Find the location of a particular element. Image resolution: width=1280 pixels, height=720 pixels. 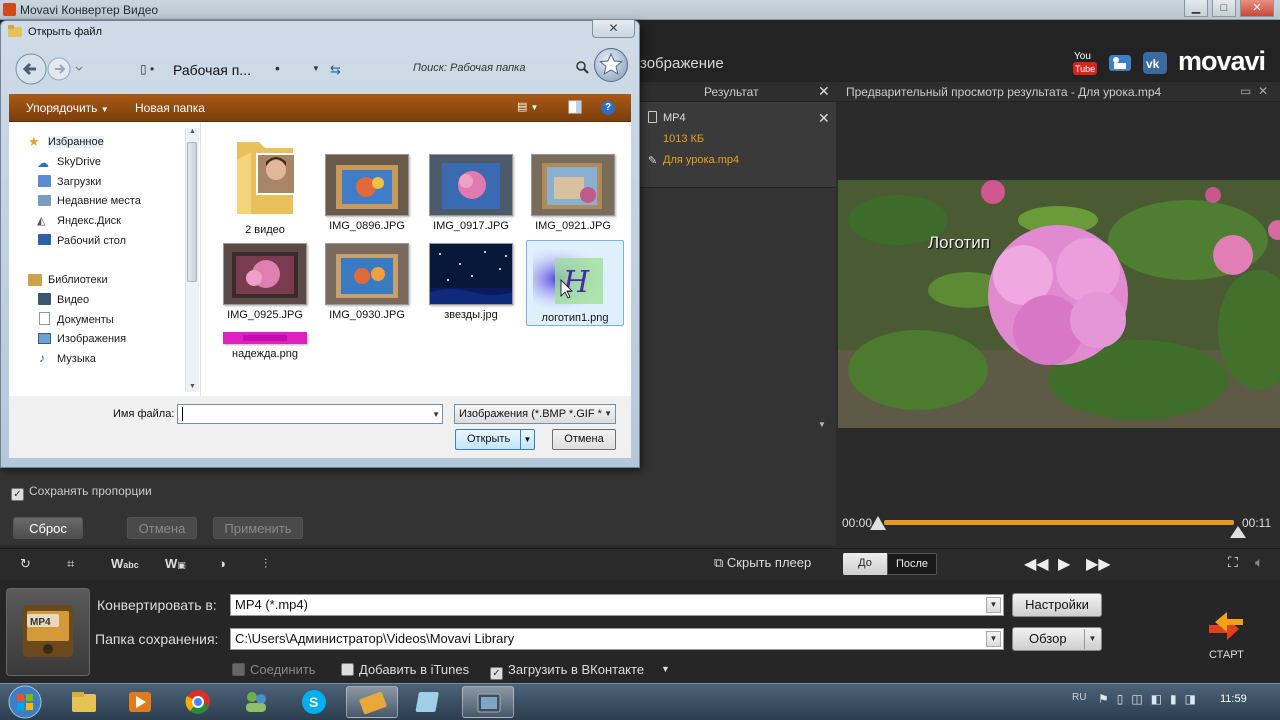

cancel-settings-button: Отмена is located at coordinates (162, 528).